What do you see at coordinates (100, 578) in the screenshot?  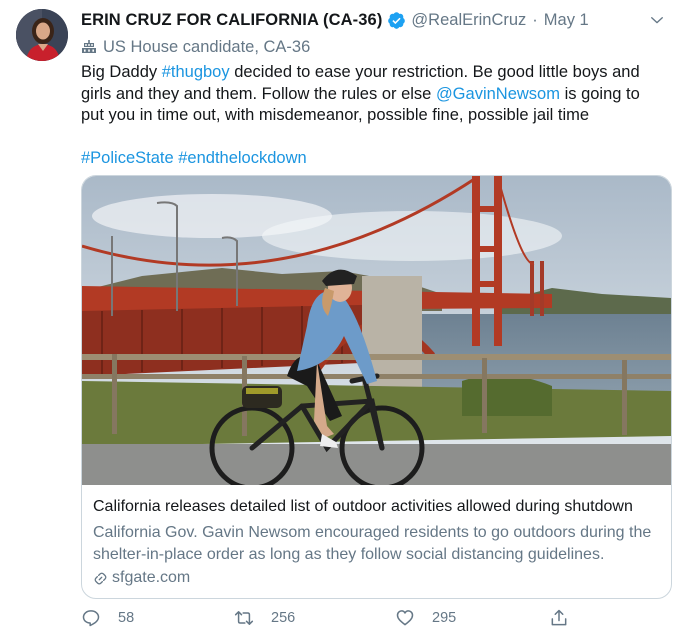 I see `link-icon` at bounding box center [100, 578].